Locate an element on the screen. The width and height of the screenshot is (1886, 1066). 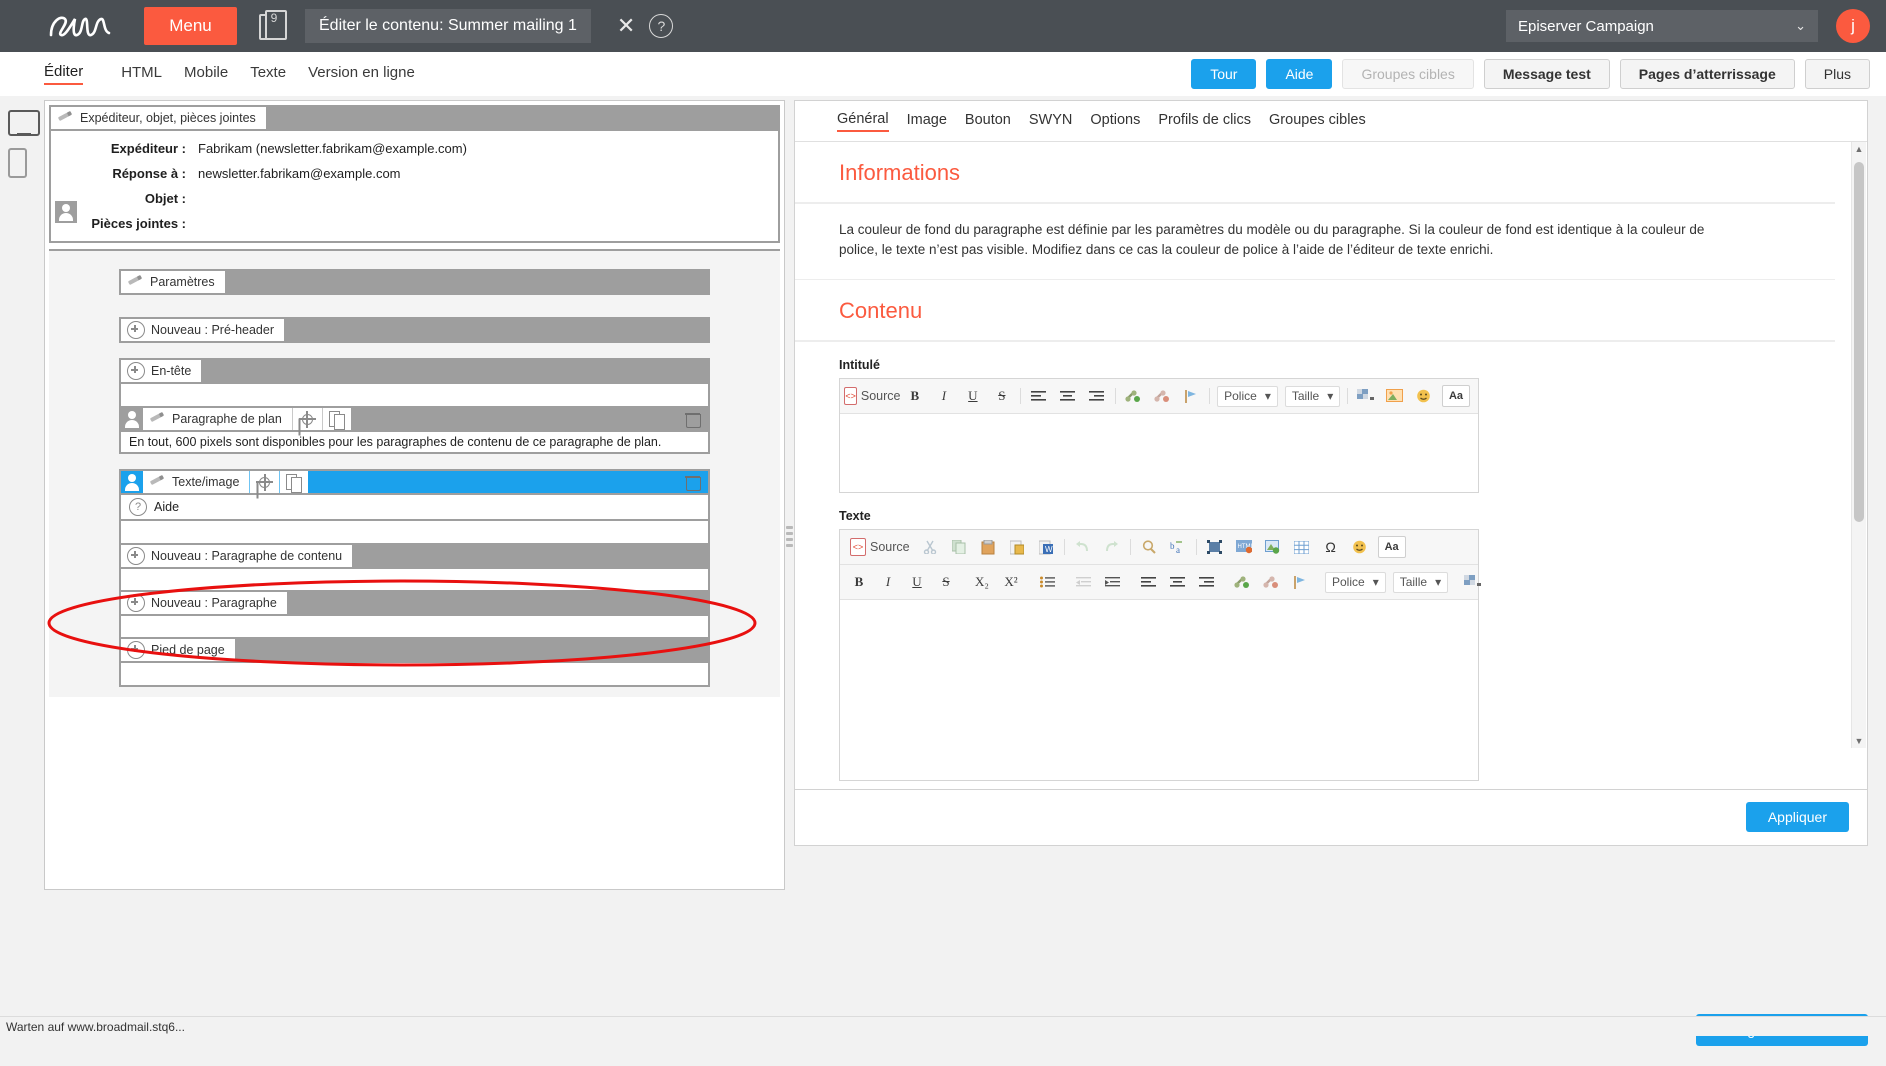
pages-atterrissage-button: Pages d’atterrissage is located at coordinates (1707, 74).